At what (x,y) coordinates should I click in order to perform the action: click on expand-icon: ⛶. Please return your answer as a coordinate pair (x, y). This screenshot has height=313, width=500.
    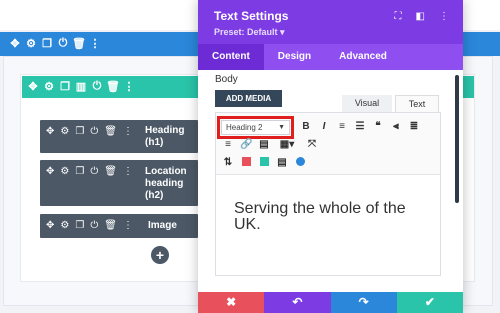
    Looking at the image, I should click on (398, 16).